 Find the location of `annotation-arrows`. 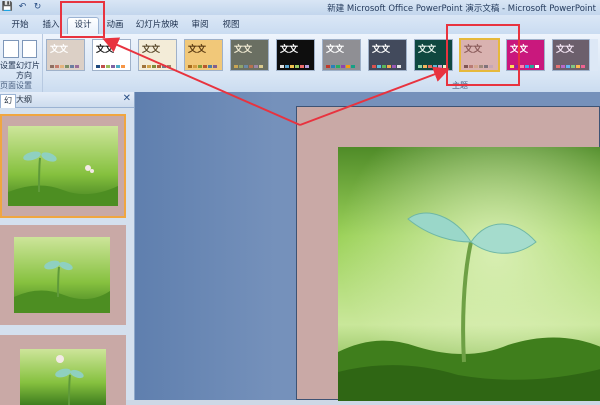

annotation-arrows is located at coordinates (276, 81).